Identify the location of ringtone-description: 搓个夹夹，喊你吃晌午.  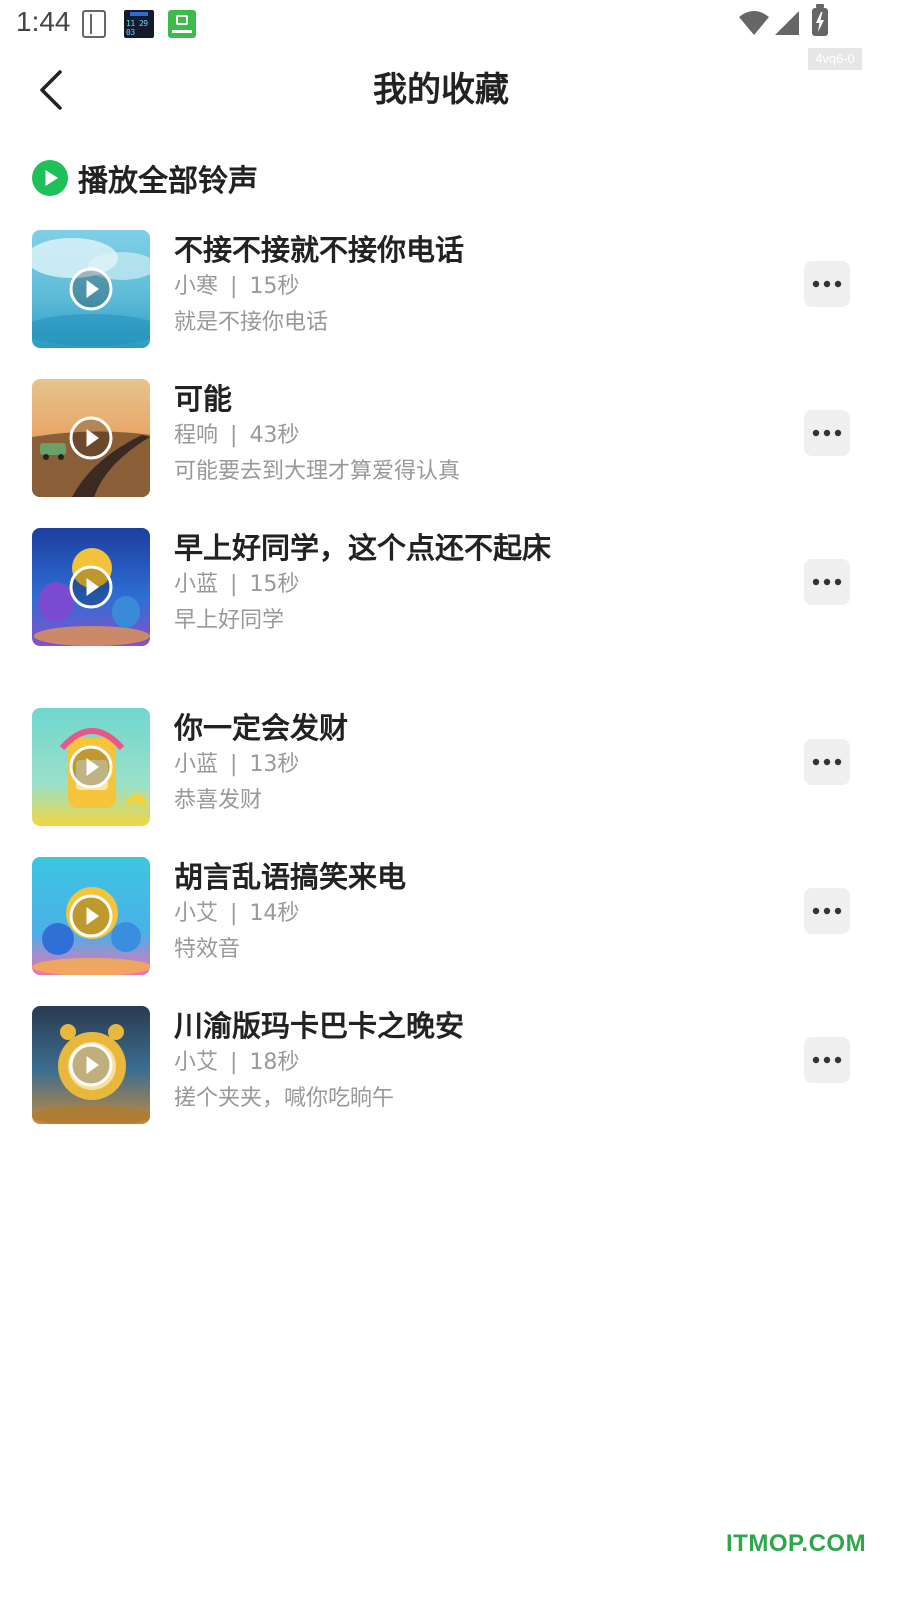
(284, 1098).